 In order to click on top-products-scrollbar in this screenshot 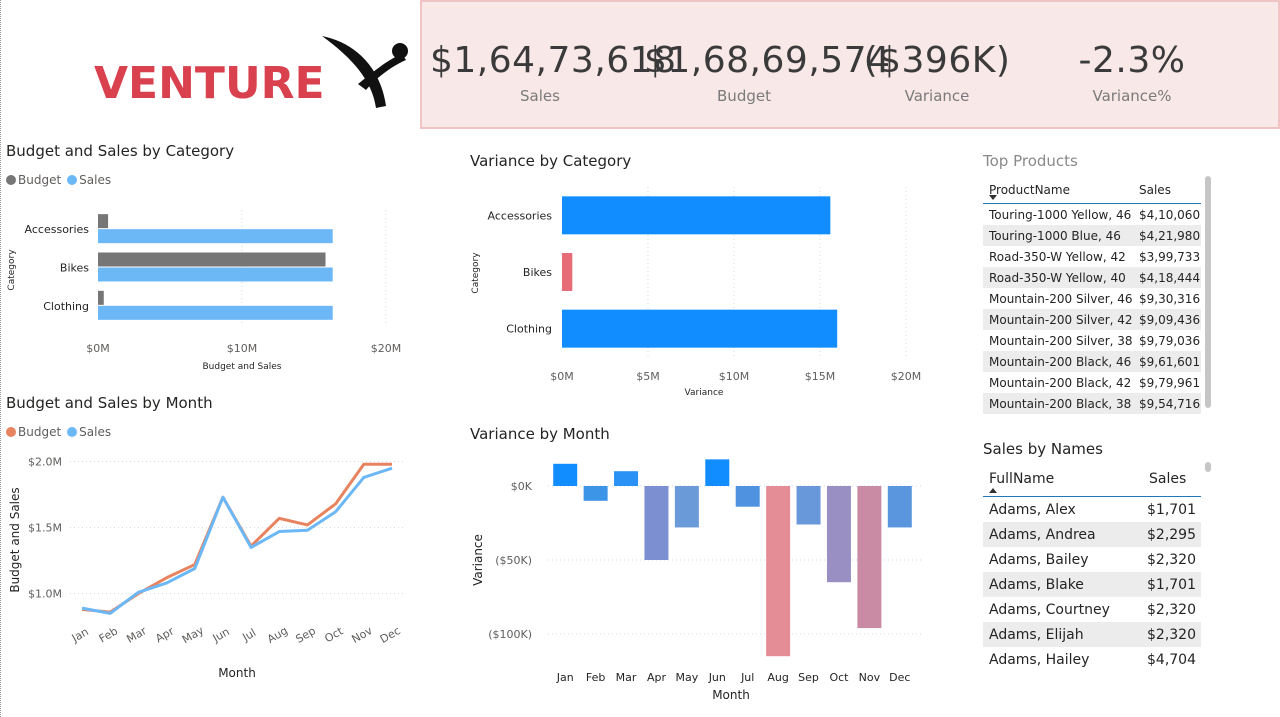, I will do `click(1208, 292)`.